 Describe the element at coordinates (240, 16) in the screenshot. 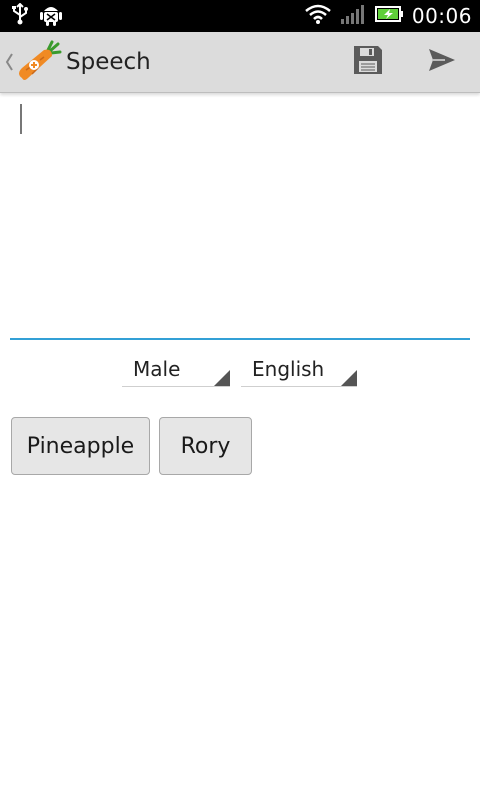

I see `status-bar: 00:06` at that location.